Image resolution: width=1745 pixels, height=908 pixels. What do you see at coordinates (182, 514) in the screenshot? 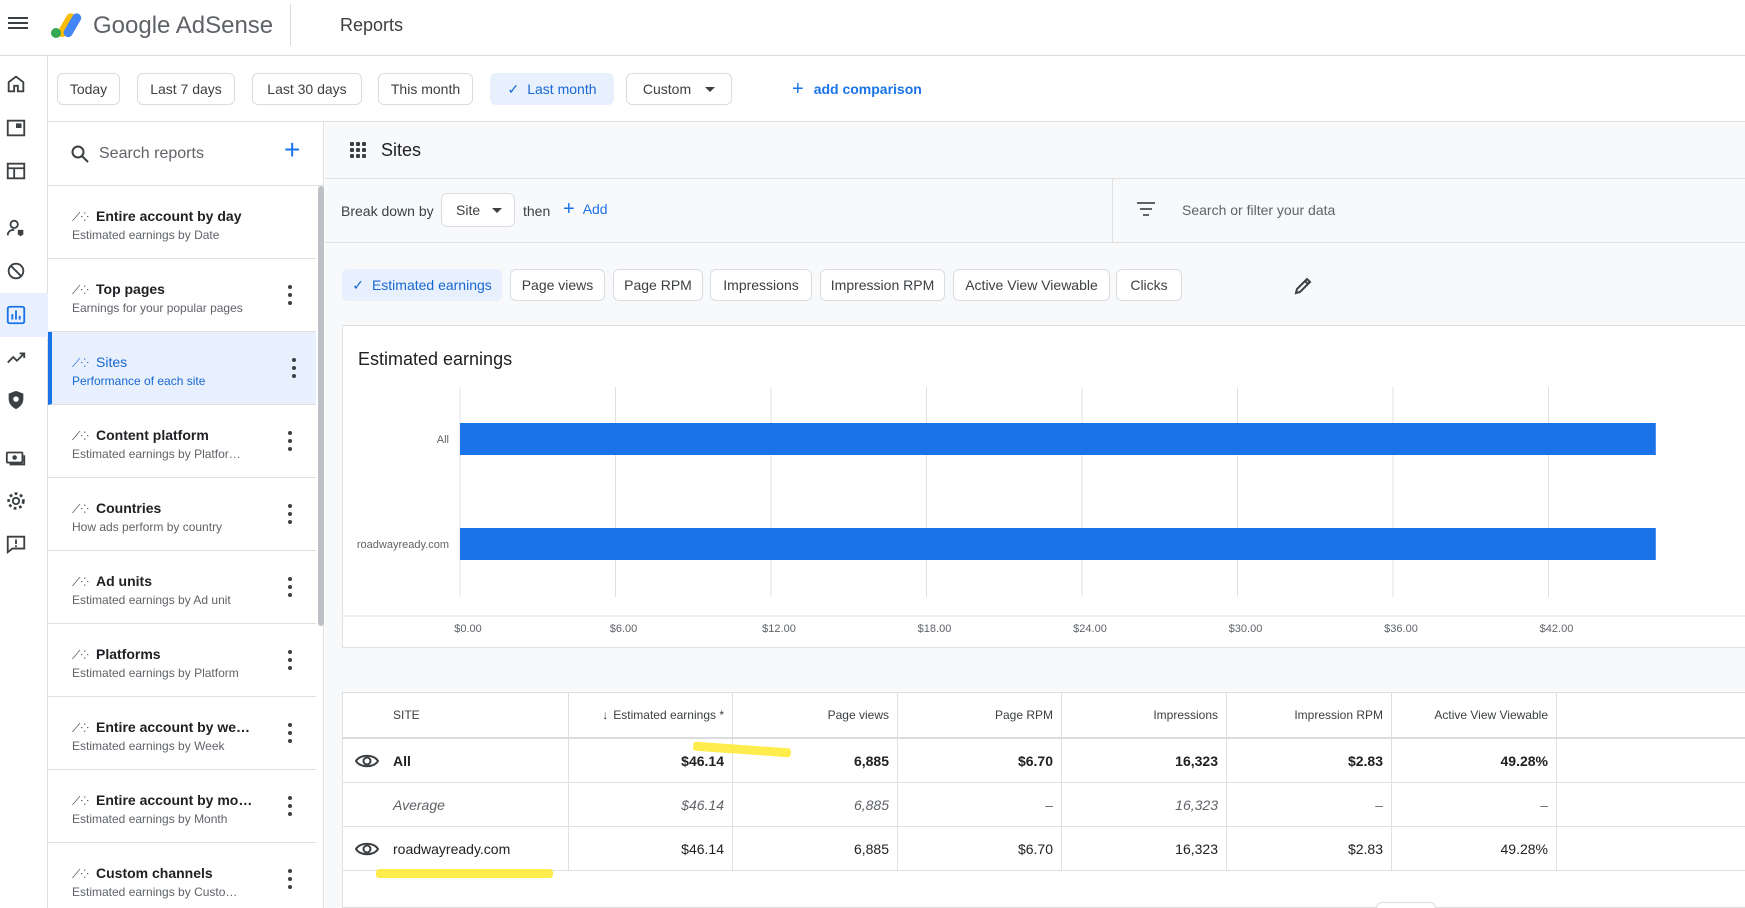
I see `report-item: ⟋⁘ Countries How ads perform by country` at bounding box center [182, 514].